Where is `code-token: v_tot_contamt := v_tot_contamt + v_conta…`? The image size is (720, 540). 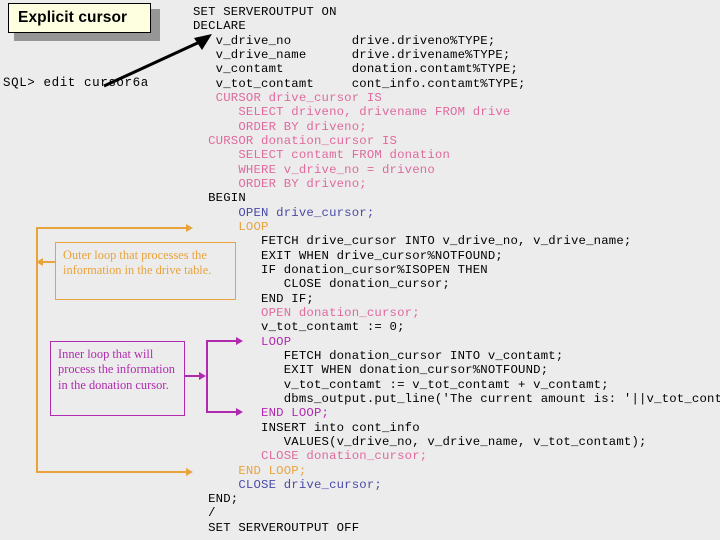
code-token: v_tot_contamt := v_tot_contamt + v_conta… is located at coordinates (401, 384).